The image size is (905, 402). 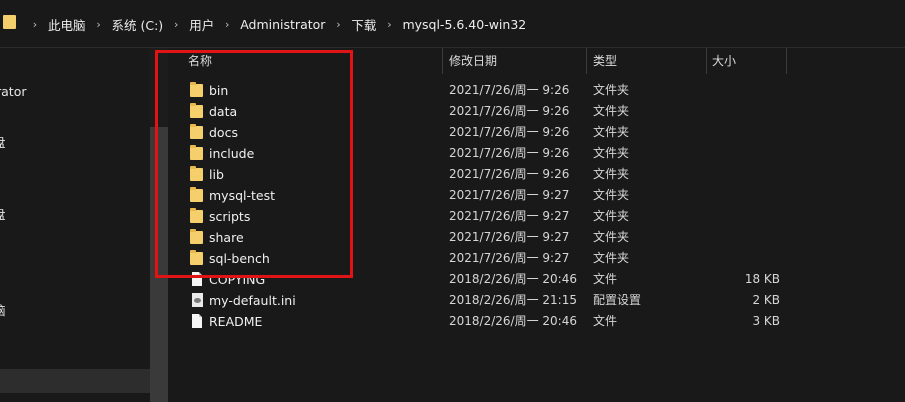 I want to click on file-name: data, so click(x=223, y=111).